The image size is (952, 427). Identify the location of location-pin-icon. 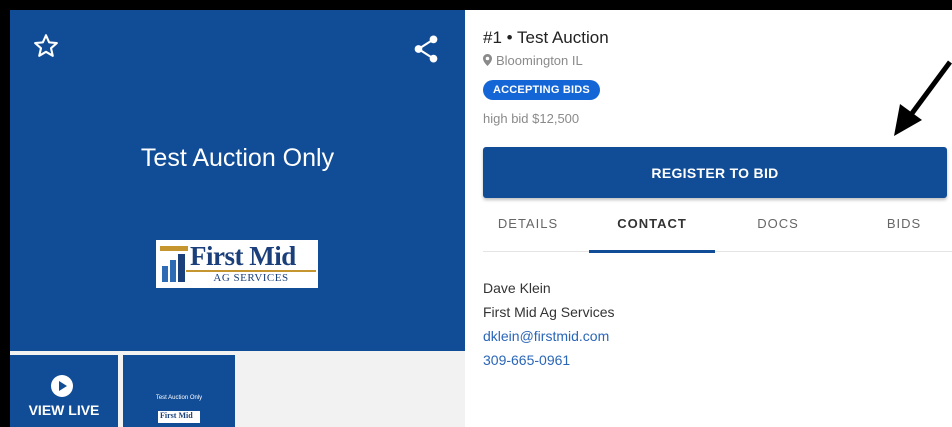
(487, 60).